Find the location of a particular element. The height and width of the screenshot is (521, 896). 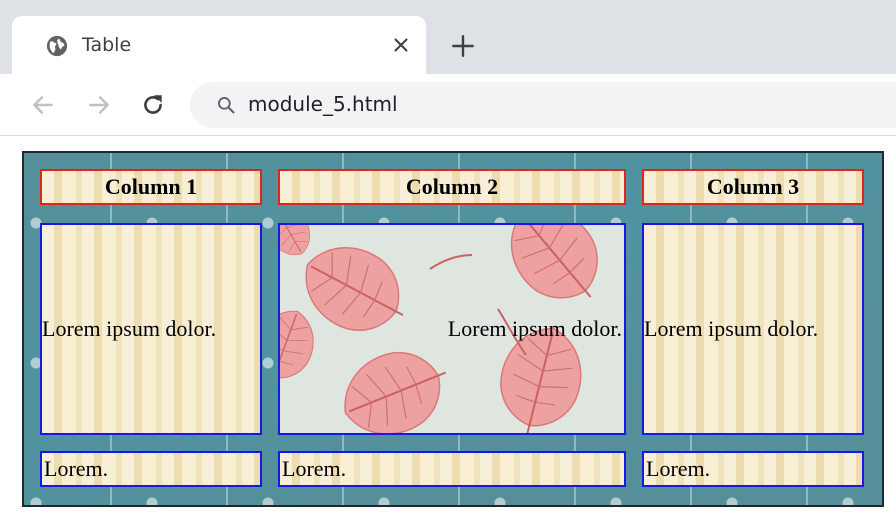

header-cell-3: Column 3 is located at coordinates (753, 187).